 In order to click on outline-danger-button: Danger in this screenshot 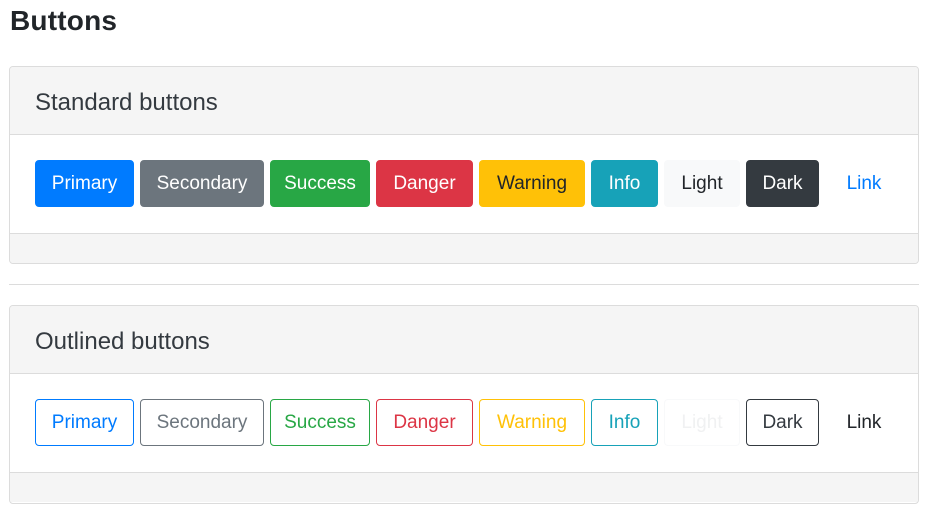, I will do `click(424, 422)`.